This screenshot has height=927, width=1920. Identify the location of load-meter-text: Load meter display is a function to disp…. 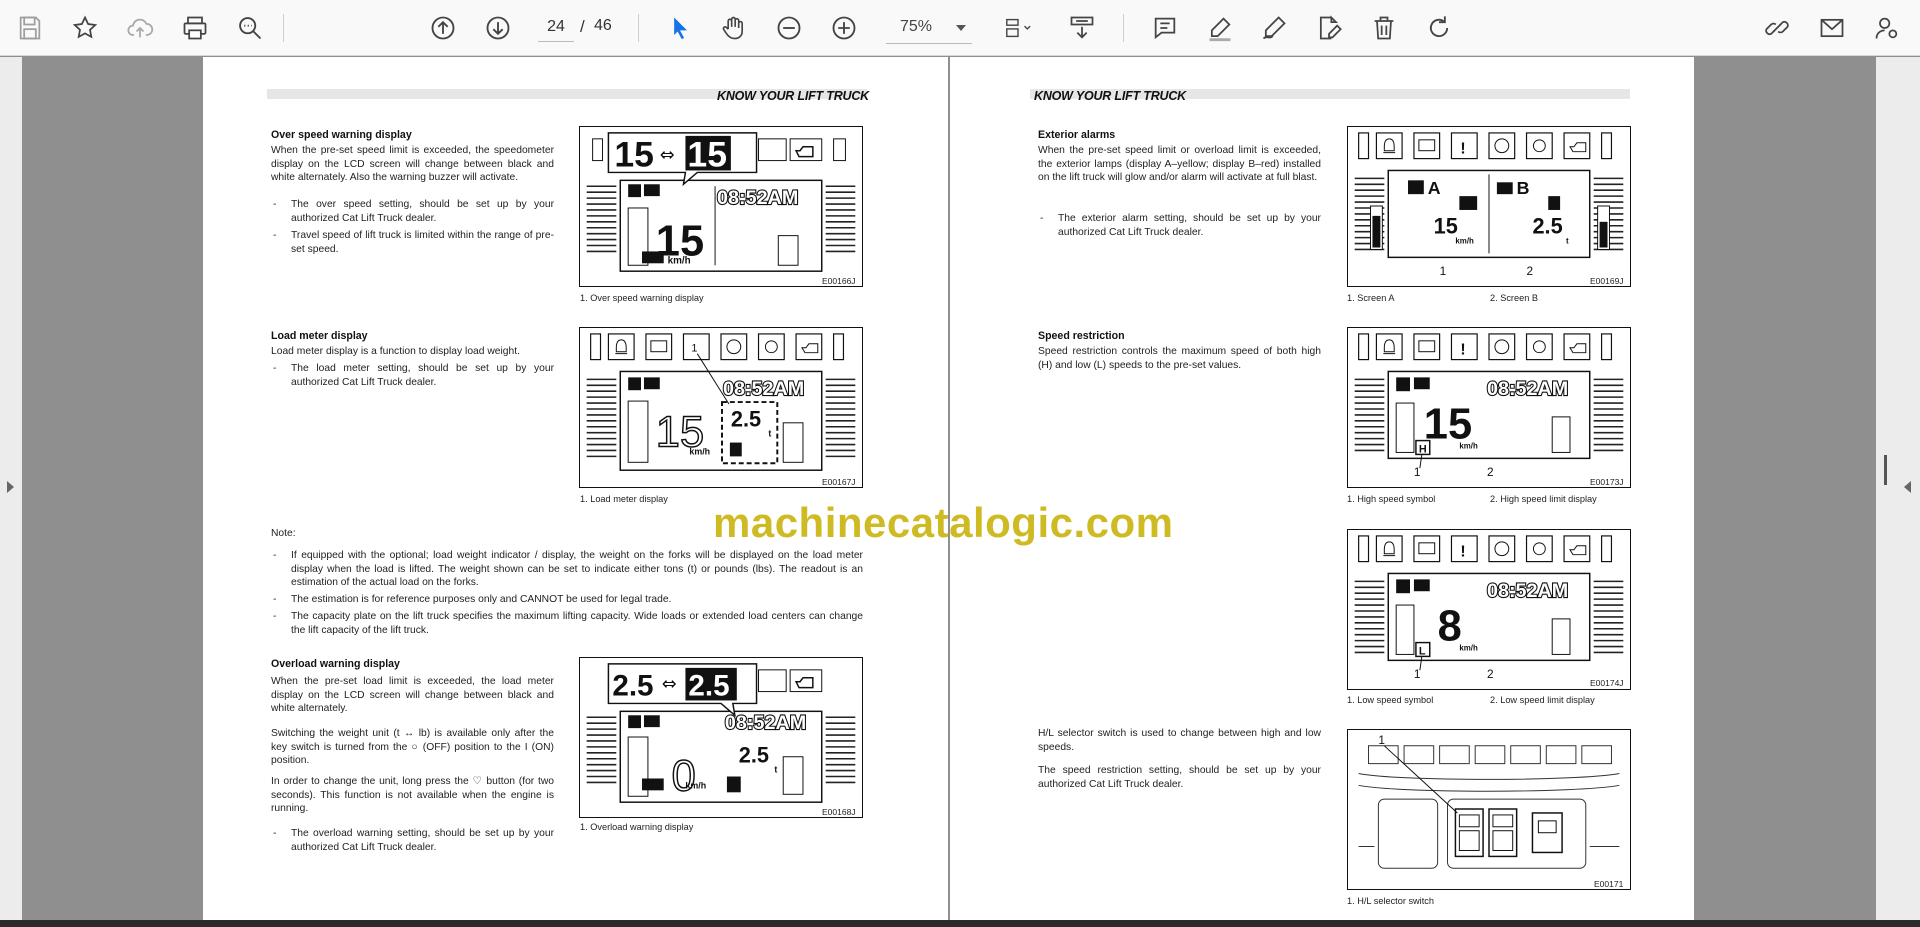
(395, 351).